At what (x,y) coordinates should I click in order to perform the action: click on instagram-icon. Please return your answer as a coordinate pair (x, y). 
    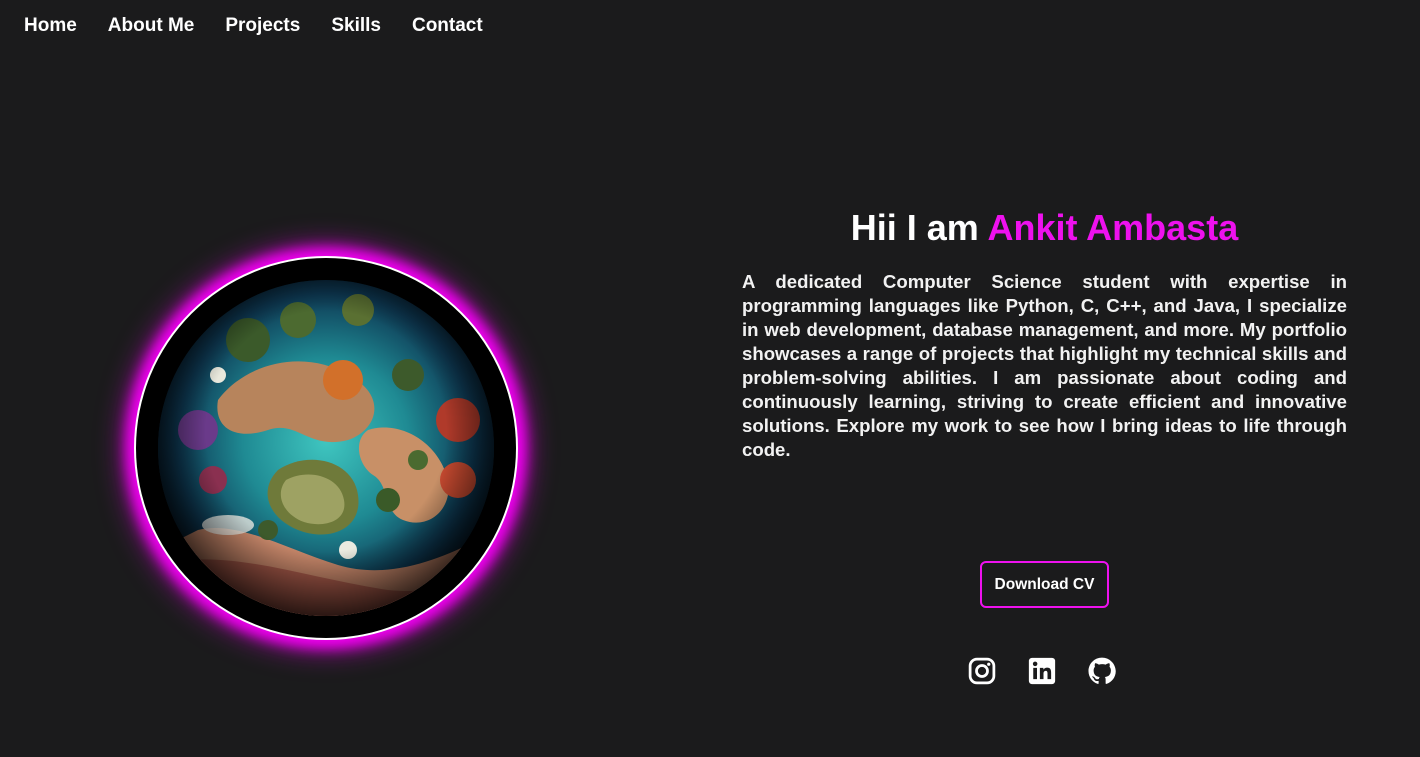
    Looking at the image, I should click on (982, 671).